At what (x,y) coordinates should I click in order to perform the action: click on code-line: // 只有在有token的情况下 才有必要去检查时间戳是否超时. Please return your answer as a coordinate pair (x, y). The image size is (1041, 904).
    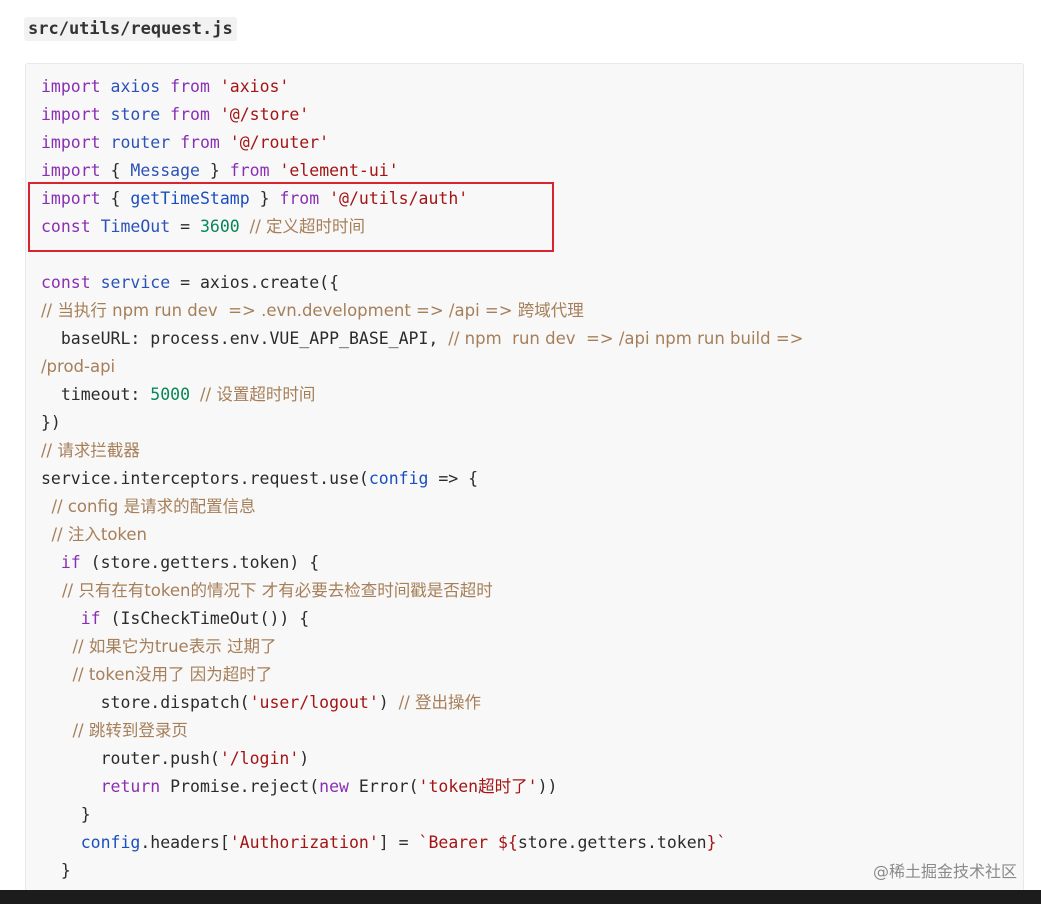
    Looking at the image, I should click on (527, 591).